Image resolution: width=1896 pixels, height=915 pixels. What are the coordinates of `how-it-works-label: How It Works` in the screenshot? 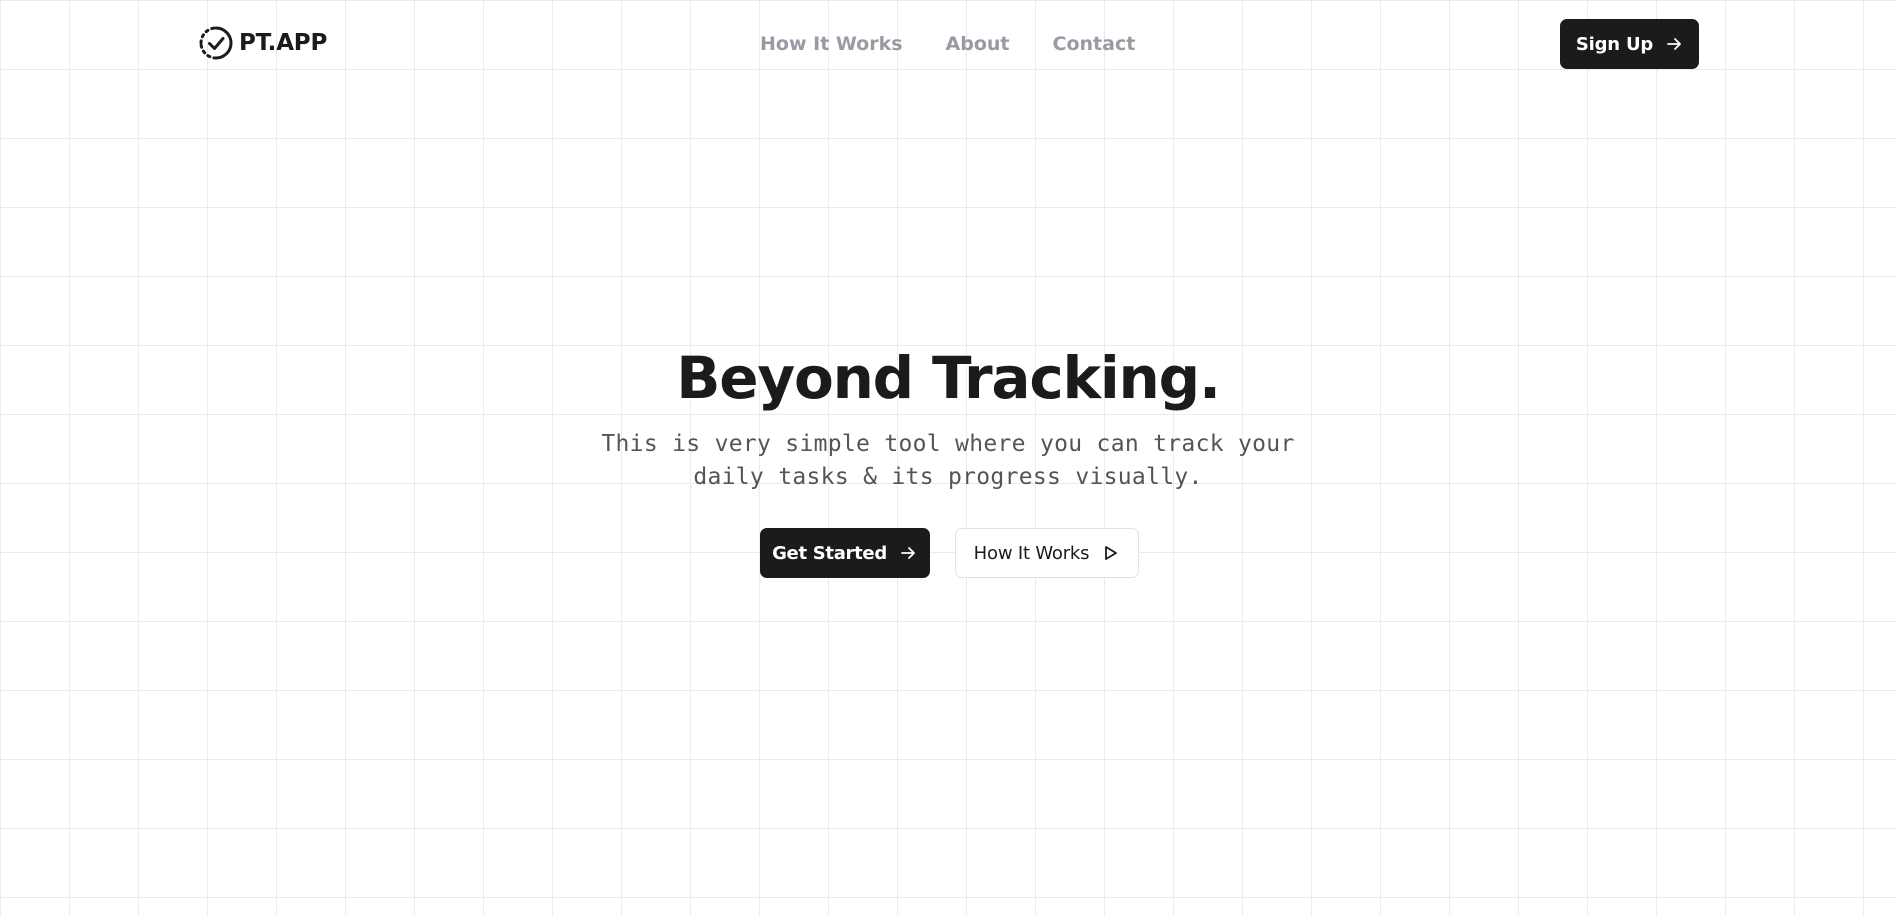 It's located at (1031, 553).